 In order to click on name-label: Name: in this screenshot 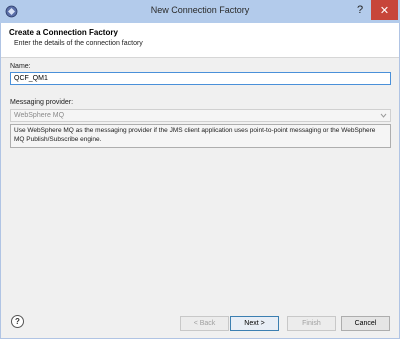, I will do `click(20, 66)`.